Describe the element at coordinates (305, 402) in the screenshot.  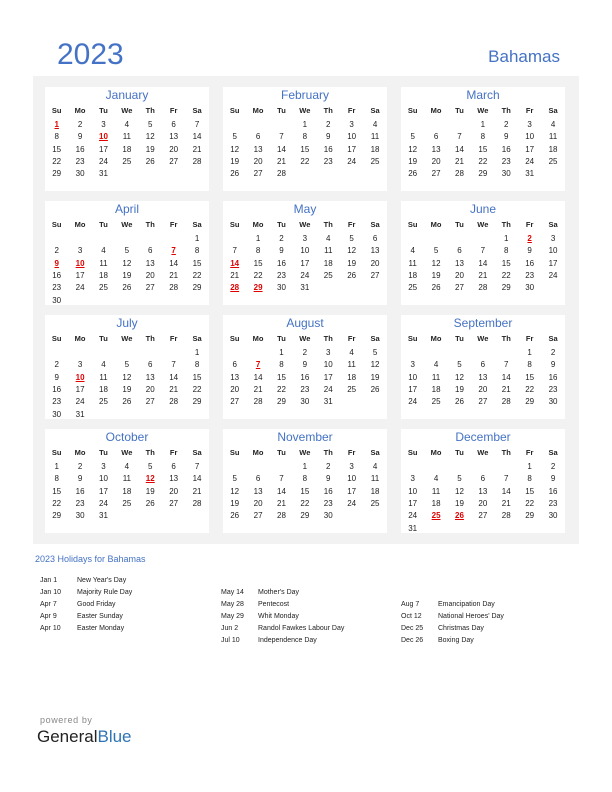
I see `day-cell: 30` at that location.